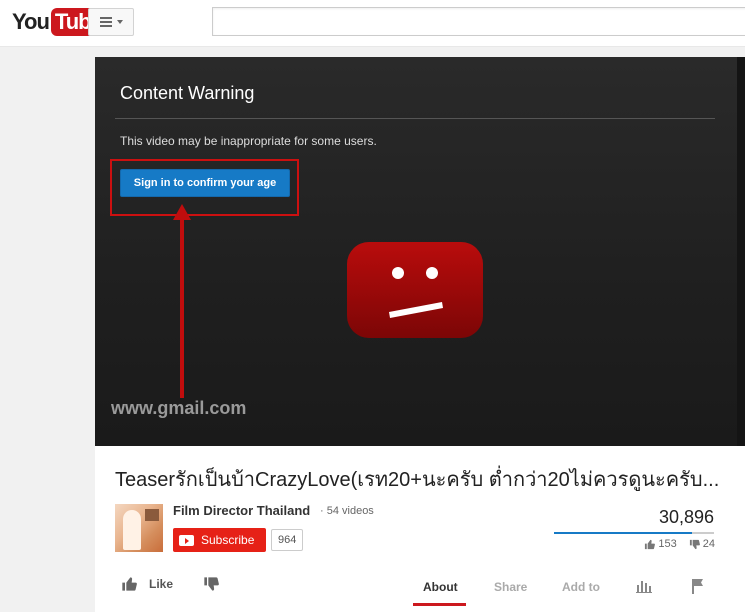  I want to click on tab-about: About, so click(440, 587).